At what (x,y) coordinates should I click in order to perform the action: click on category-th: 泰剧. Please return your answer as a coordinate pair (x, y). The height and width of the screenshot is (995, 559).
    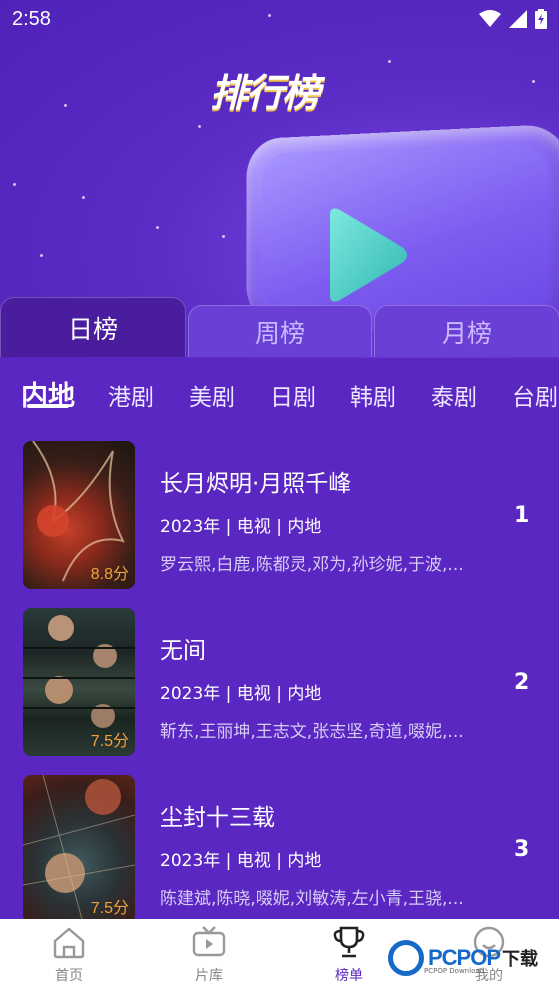
    Looking at the image, I should click on (454, 395).